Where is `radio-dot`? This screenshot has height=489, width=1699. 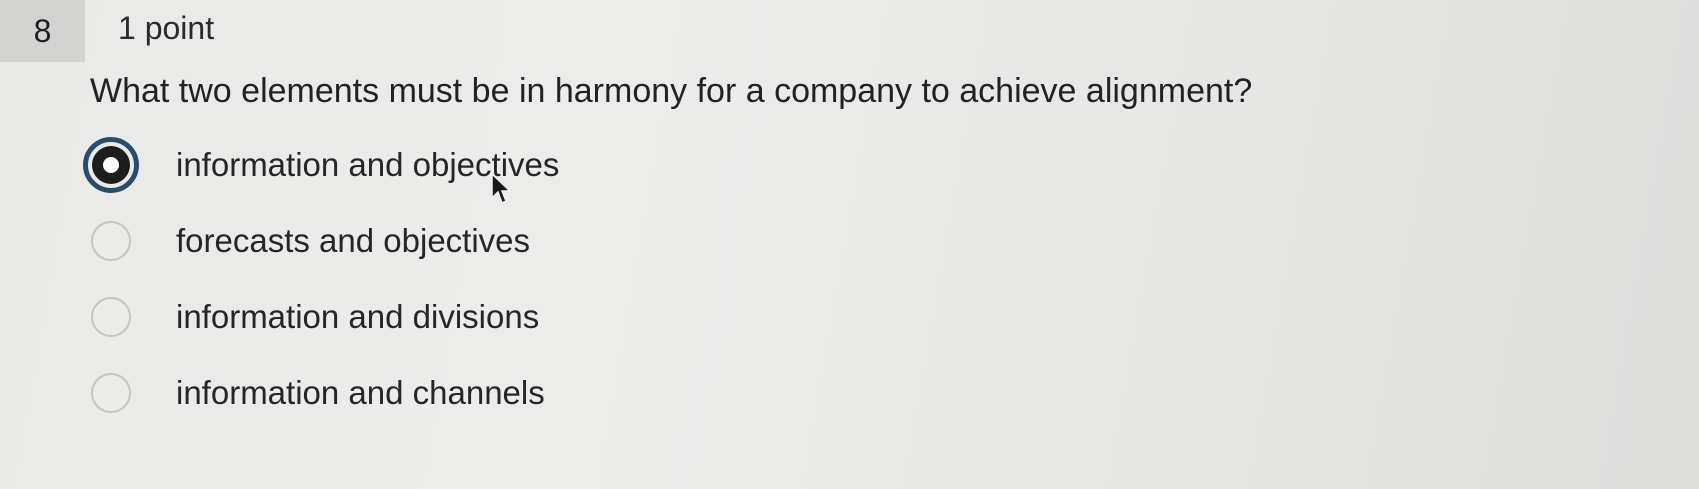 radio-dot is located at coordinates (111, 165).